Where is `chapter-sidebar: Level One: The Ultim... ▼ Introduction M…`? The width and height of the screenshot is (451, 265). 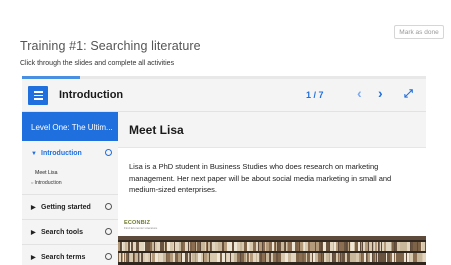
chapter-sidebar: Level One: The Ultim... ▼ Introduction M… is located at coordinates (70, 188).